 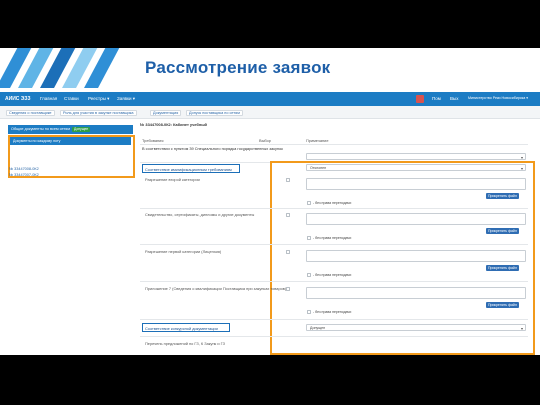 What do you see at coordinates (416, 156) in the screenshot?
I see `status-select: ▾` at bounding box center [416, 156].